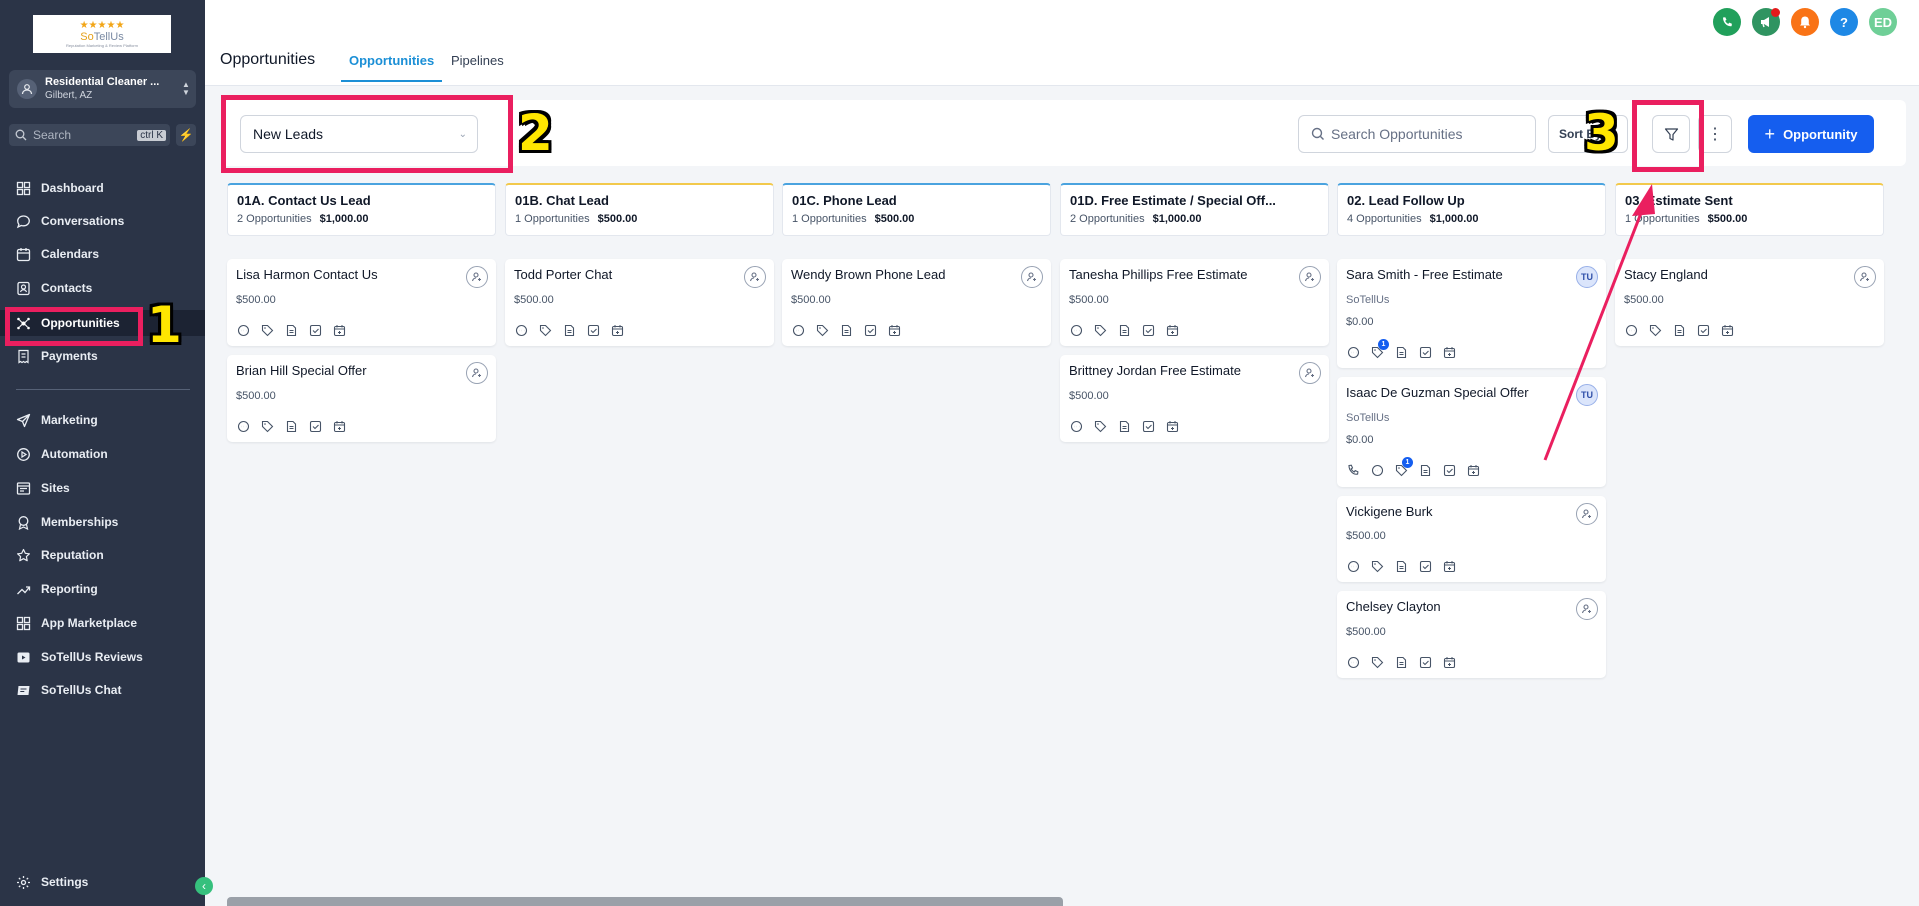 The width and height of the screenshot is (1919, 906). What do you see at coordinates (1471, 539) in the screenshot?
I see `opportunity-card: Vickigene Burk $500.00` at bounding box center [1471, 539].